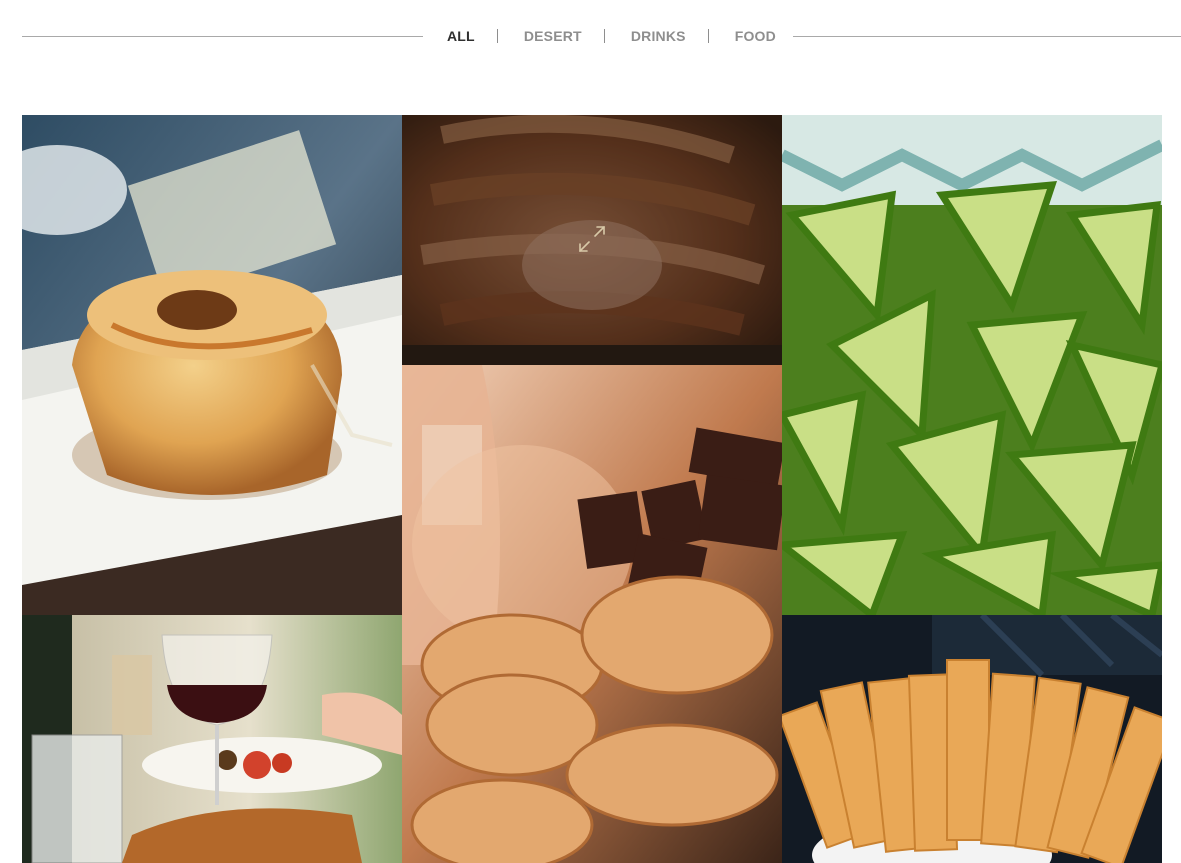 The image size is (1181, 863). Describe the element at coordinates (461, 36) in the screenshot. I see `filter-all: ALL` at that location.